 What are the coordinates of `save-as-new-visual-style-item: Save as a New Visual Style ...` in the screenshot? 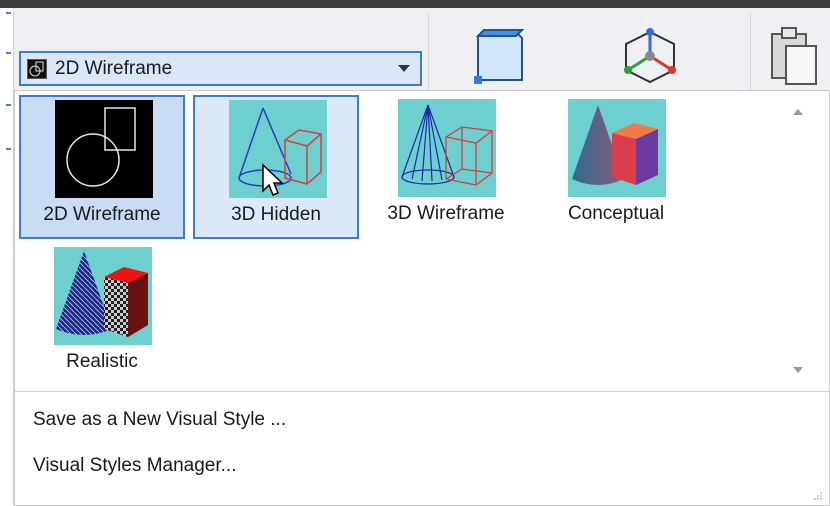 It's located at (422, 420).